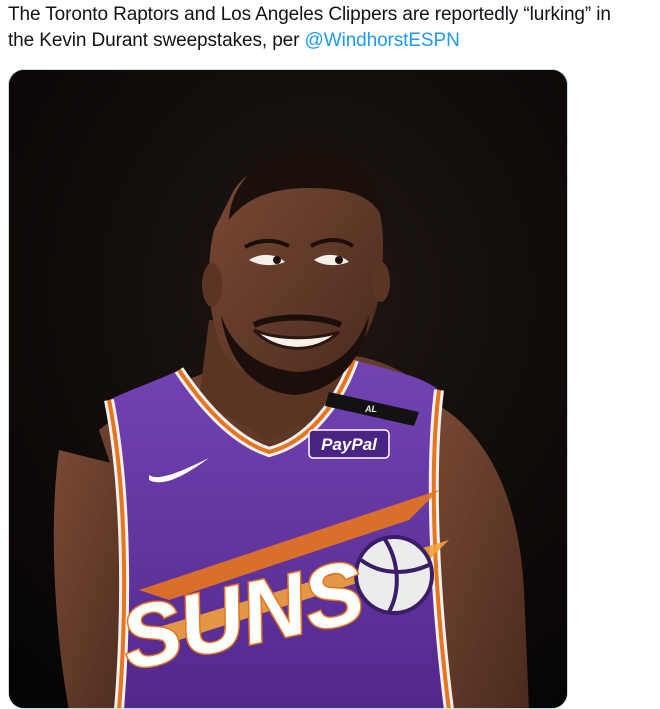 This screenshot has height=709, width=660. Describe the element at coordinates (370, 409) in the screenshot. I see `patch-text: AL` at that location.